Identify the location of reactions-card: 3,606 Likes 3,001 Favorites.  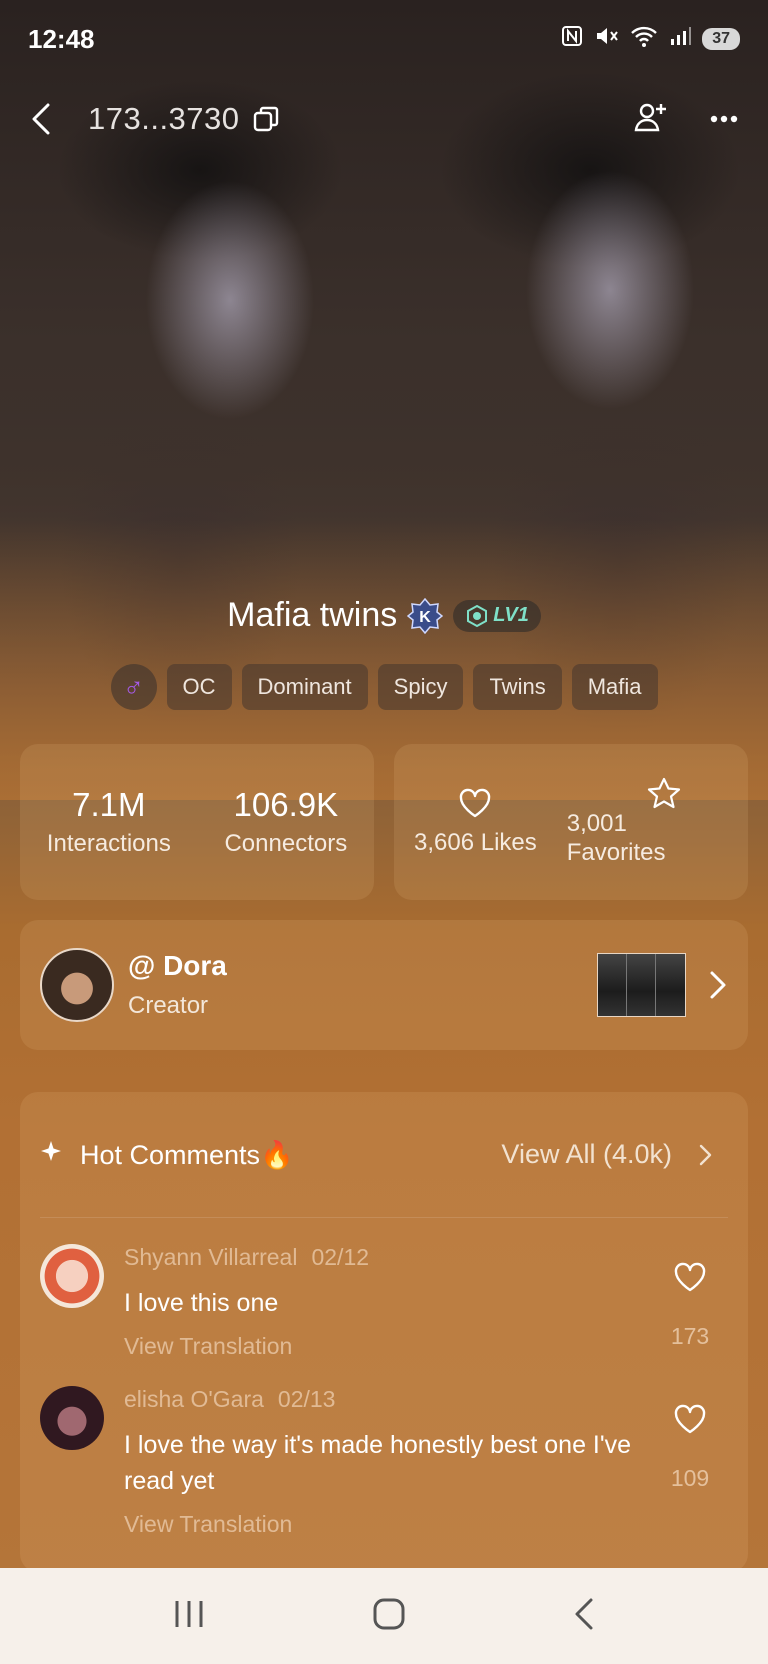
(571, 822).